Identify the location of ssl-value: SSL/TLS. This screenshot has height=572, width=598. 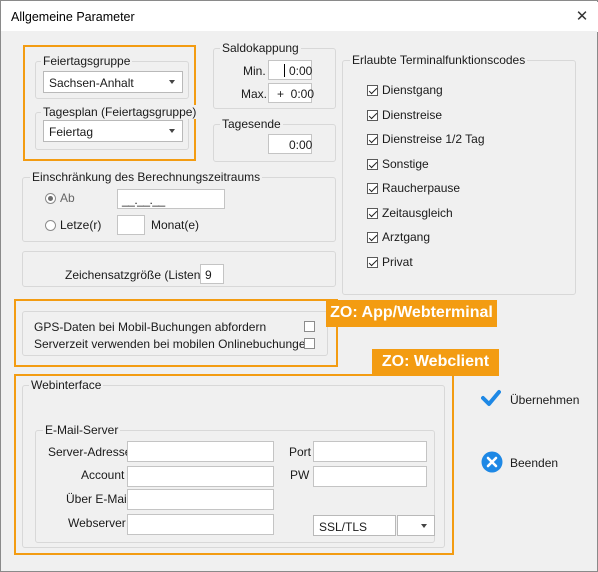
(343, 527).